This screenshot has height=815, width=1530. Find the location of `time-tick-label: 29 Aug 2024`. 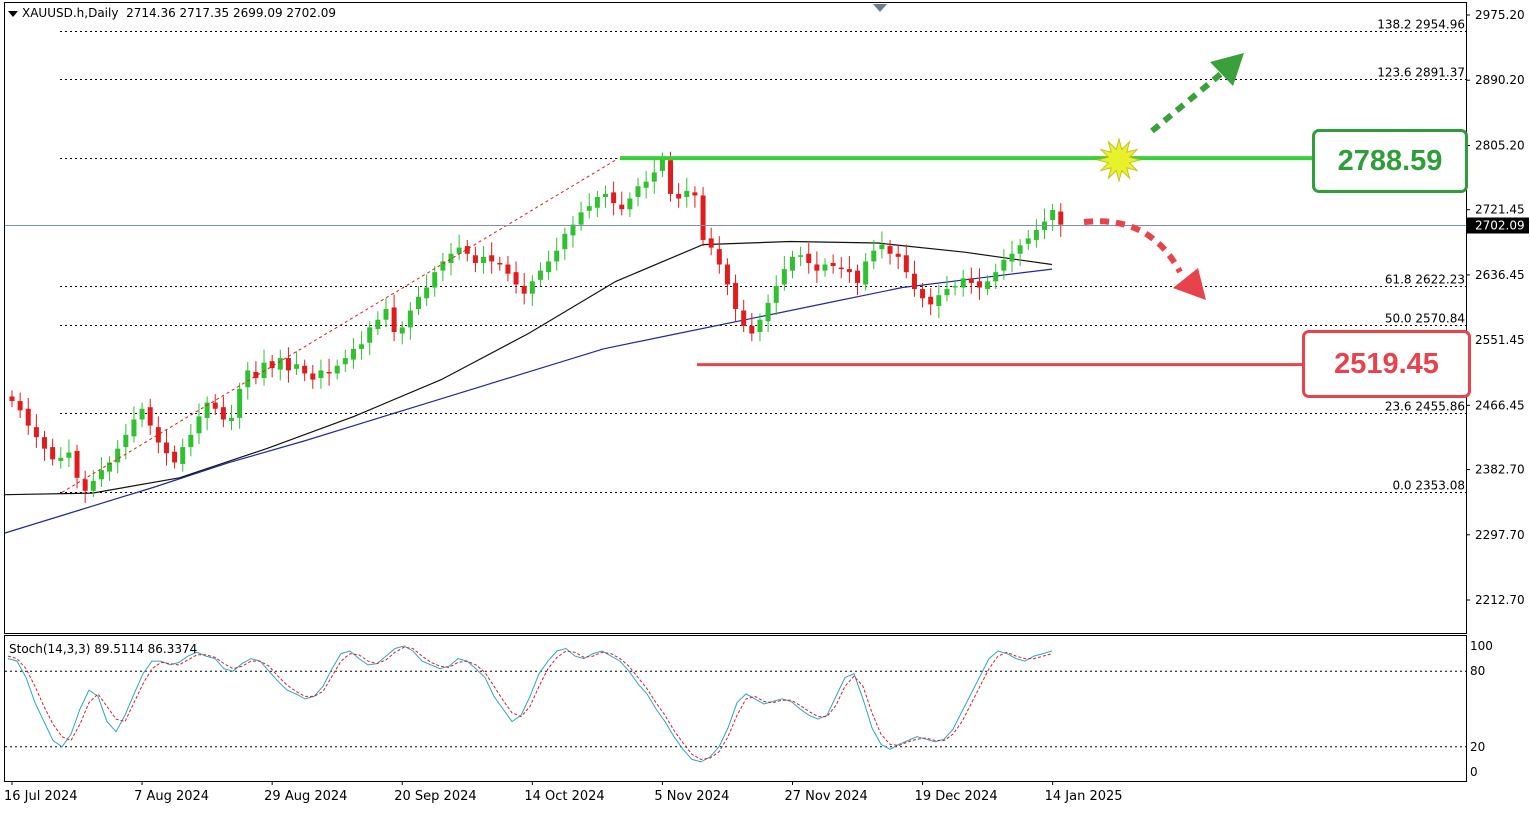

time-tick-label: 29 Aug 2024 is located at coordinates (305, 796).